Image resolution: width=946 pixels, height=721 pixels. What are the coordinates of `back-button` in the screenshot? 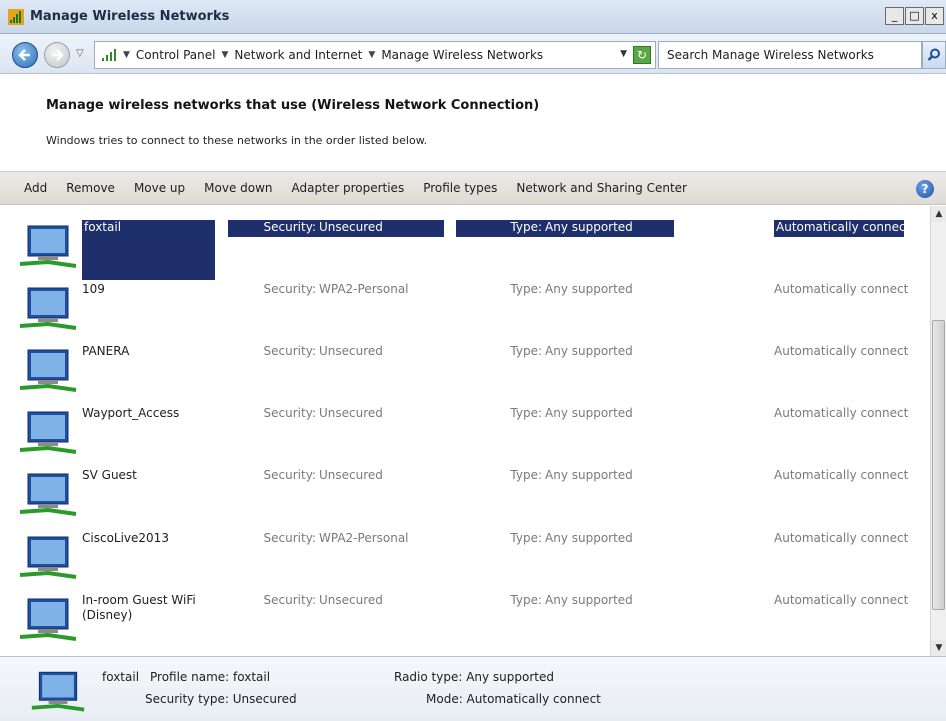 It's located at (25, 55).